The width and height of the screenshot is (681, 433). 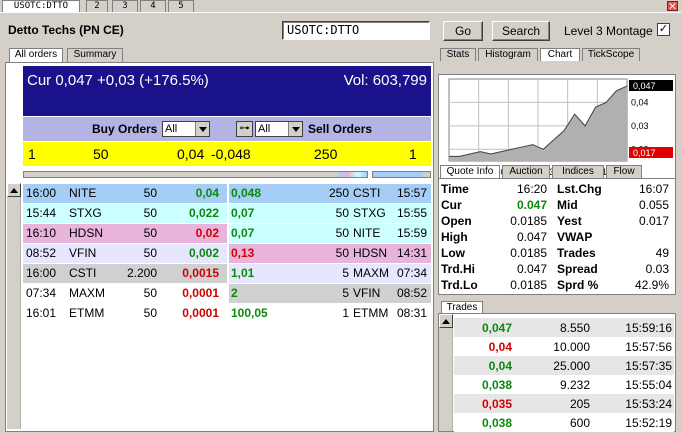 I want to click on tab-summary: Summary, so click(x=95, y=55).